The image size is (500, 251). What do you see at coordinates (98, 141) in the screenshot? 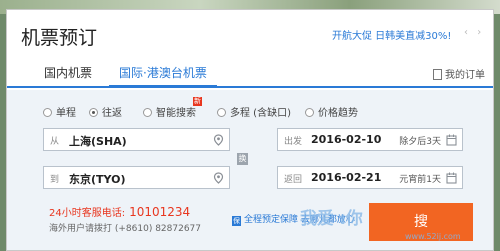
I see `from-city-value: 上海(SHA)` at bounding box center [98, 141].